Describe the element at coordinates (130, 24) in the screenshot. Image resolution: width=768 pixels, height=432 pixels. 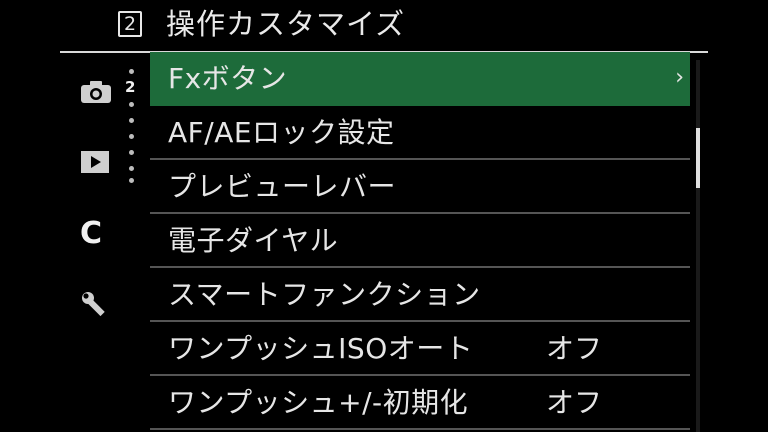
I see `page-number-badge: 2` at that location.